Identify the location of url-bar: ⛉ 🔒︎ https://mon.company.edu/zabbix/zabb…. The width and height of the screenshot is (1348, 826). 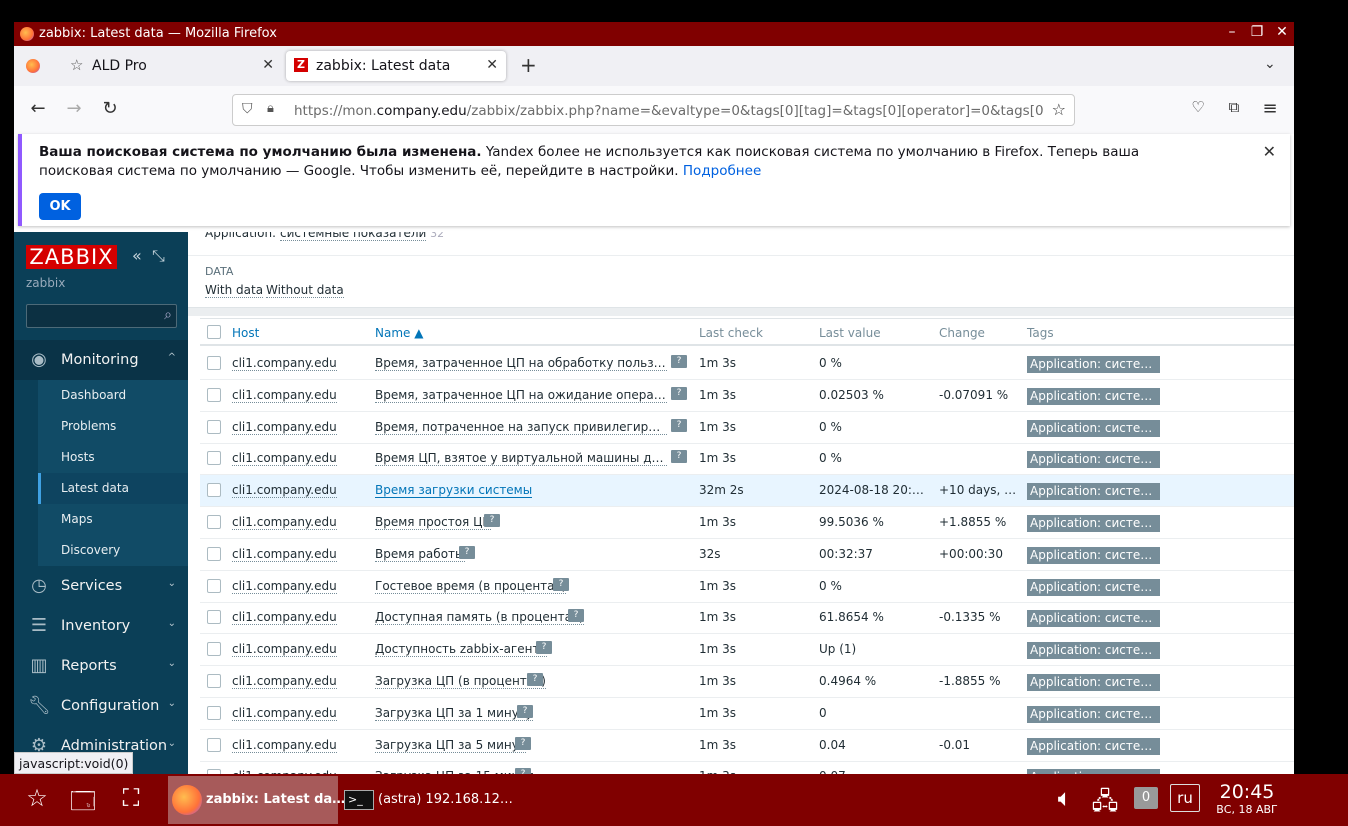
(653, 110).